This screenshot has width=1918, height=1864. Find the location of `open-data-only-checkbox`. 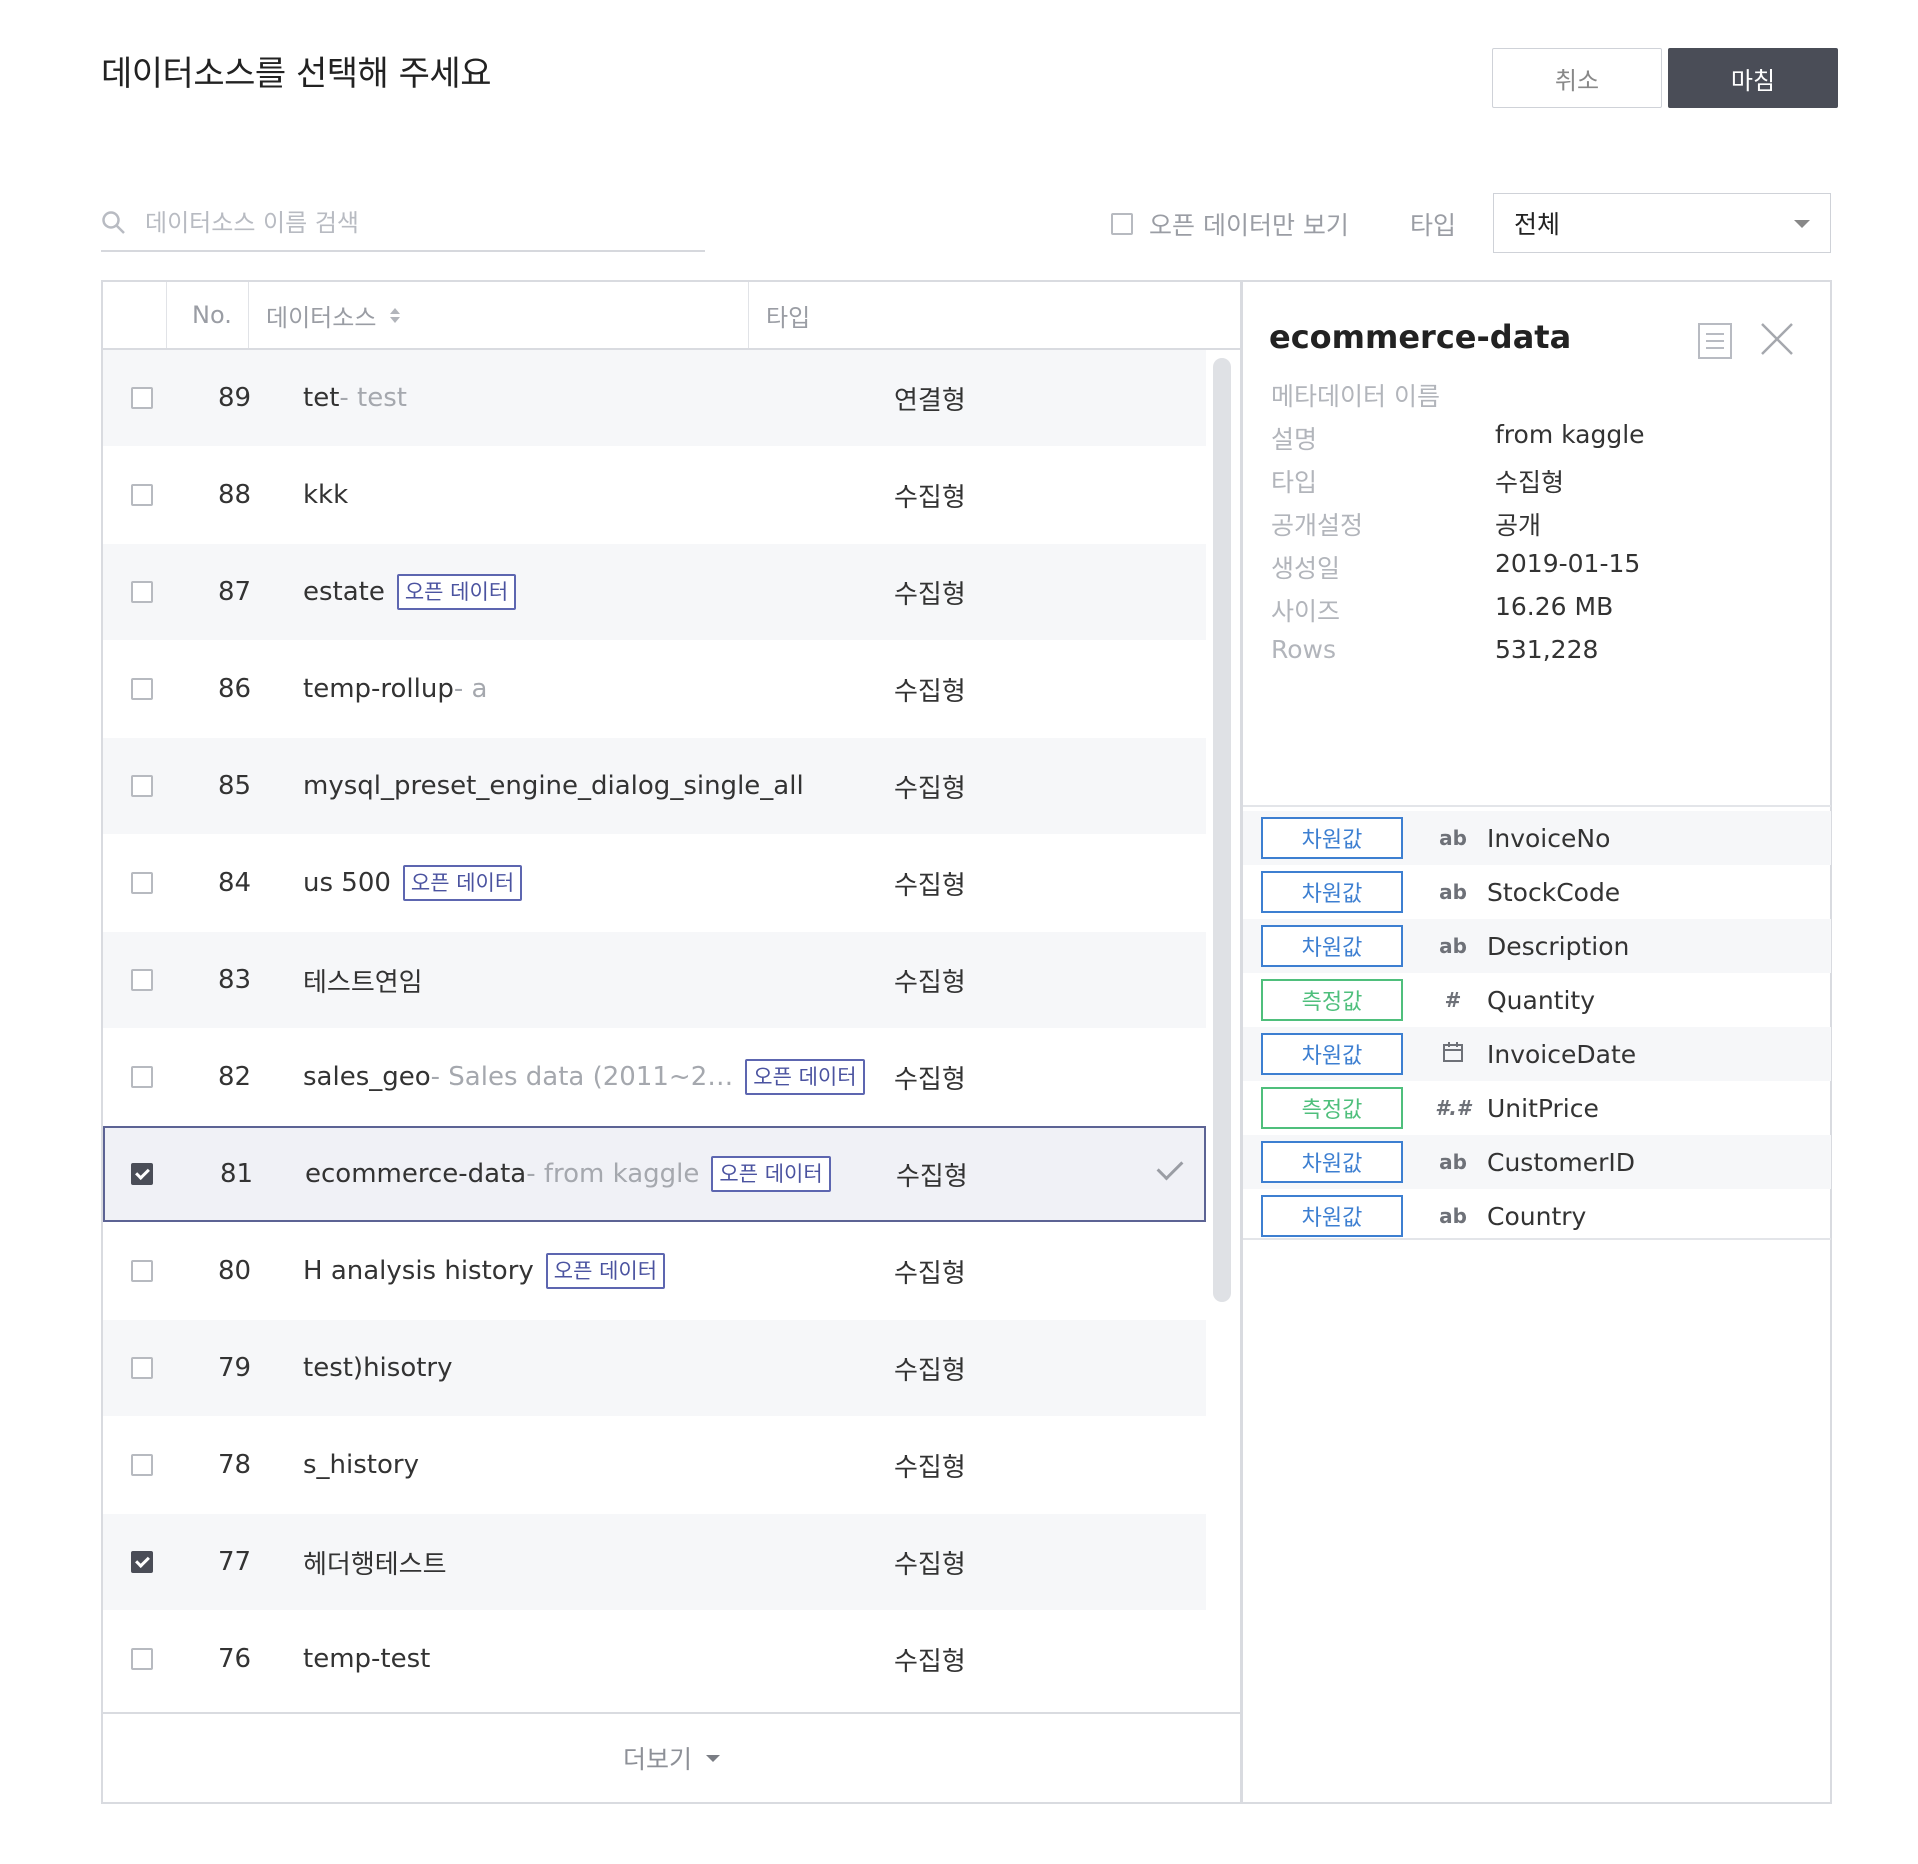

open-data-only-checkbox is located at coordinates (1122, 224).